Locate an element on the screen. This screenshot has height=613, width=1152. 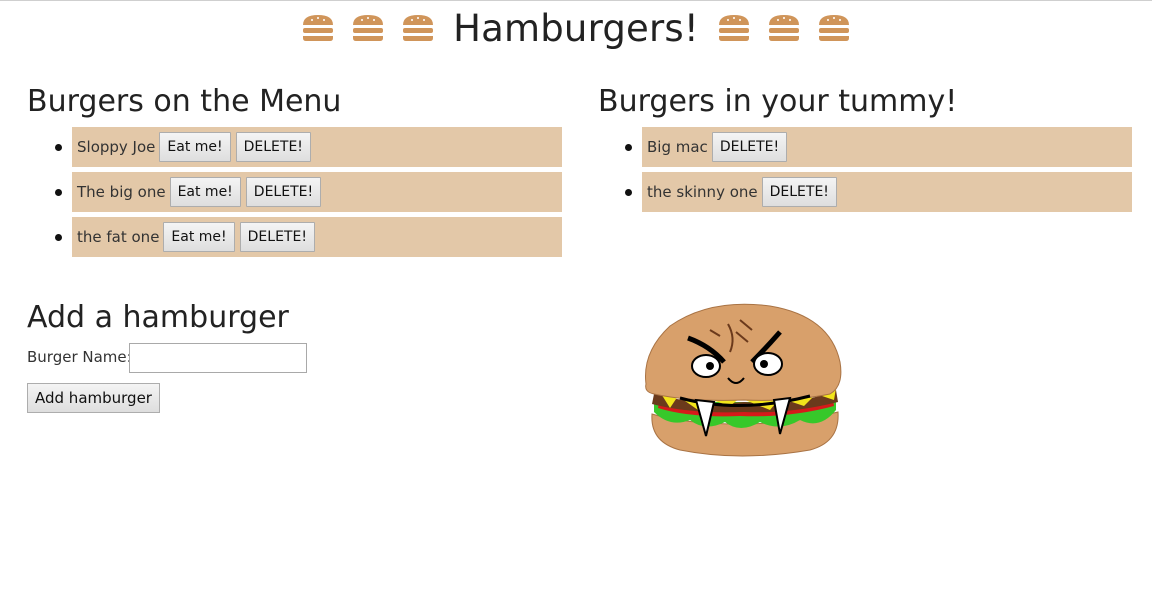
burger-name: The big one is located at coordinates (121, 192).